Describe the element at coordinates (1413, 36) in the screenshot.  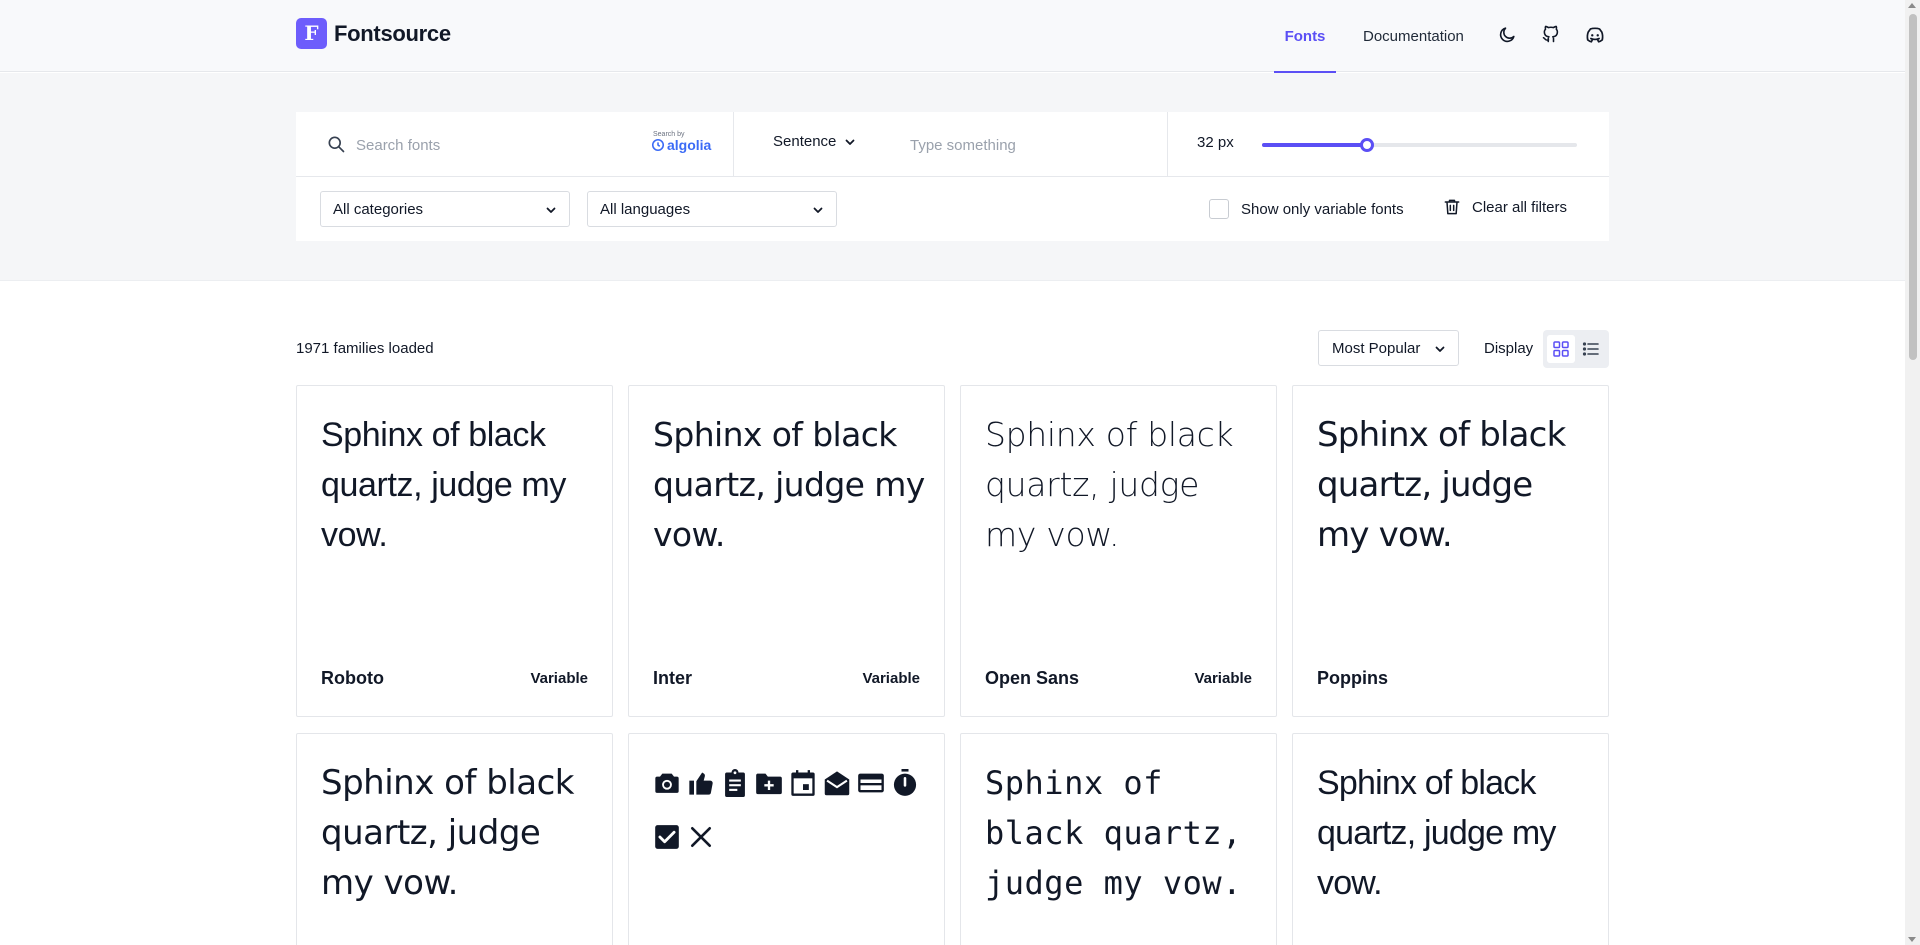
I see `nav-documentation-link: Documentation` at that location.